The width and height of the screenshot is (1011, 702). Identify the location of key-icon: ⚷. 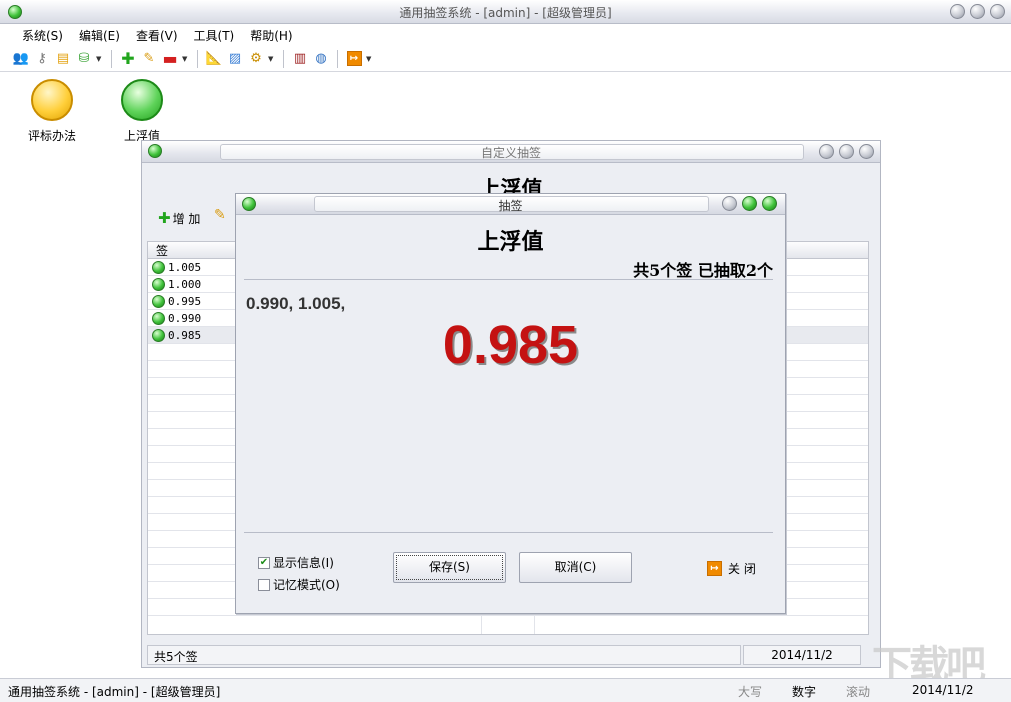
(42, 59).